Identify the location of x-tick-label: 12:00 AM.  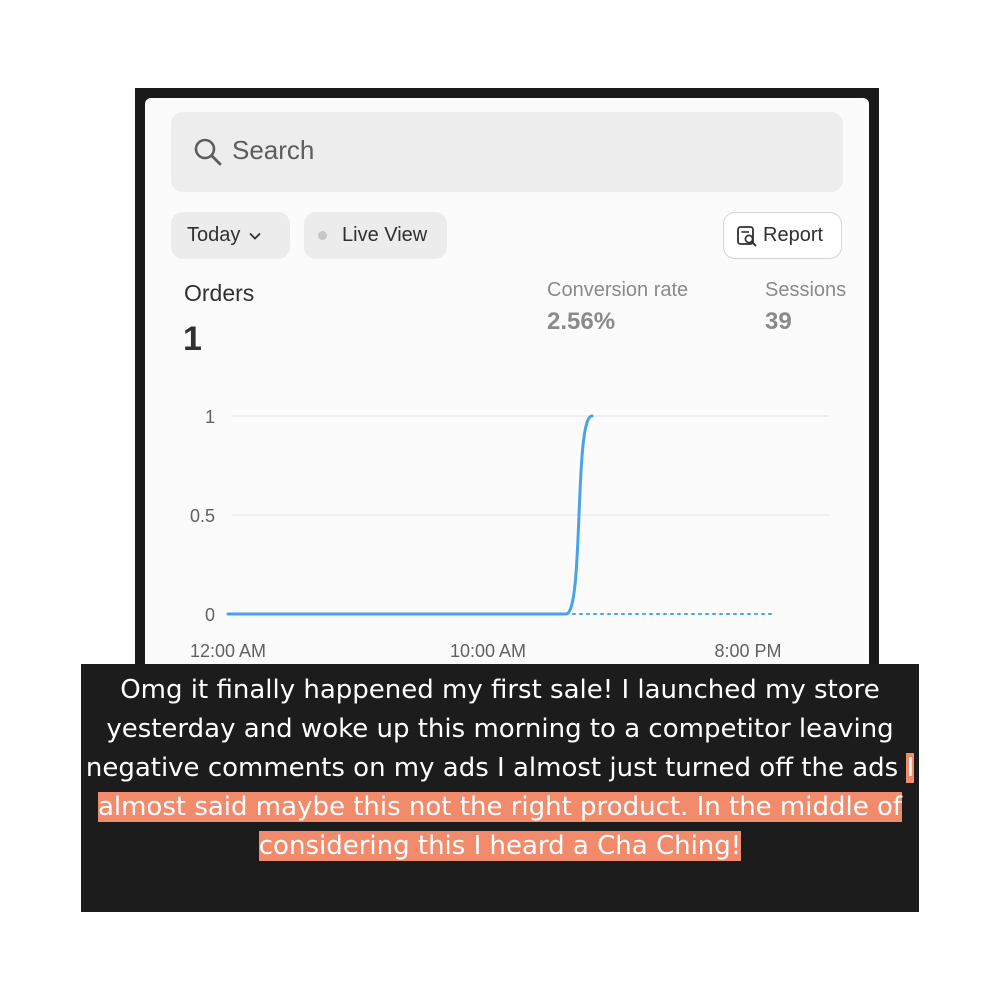
(228, 651).